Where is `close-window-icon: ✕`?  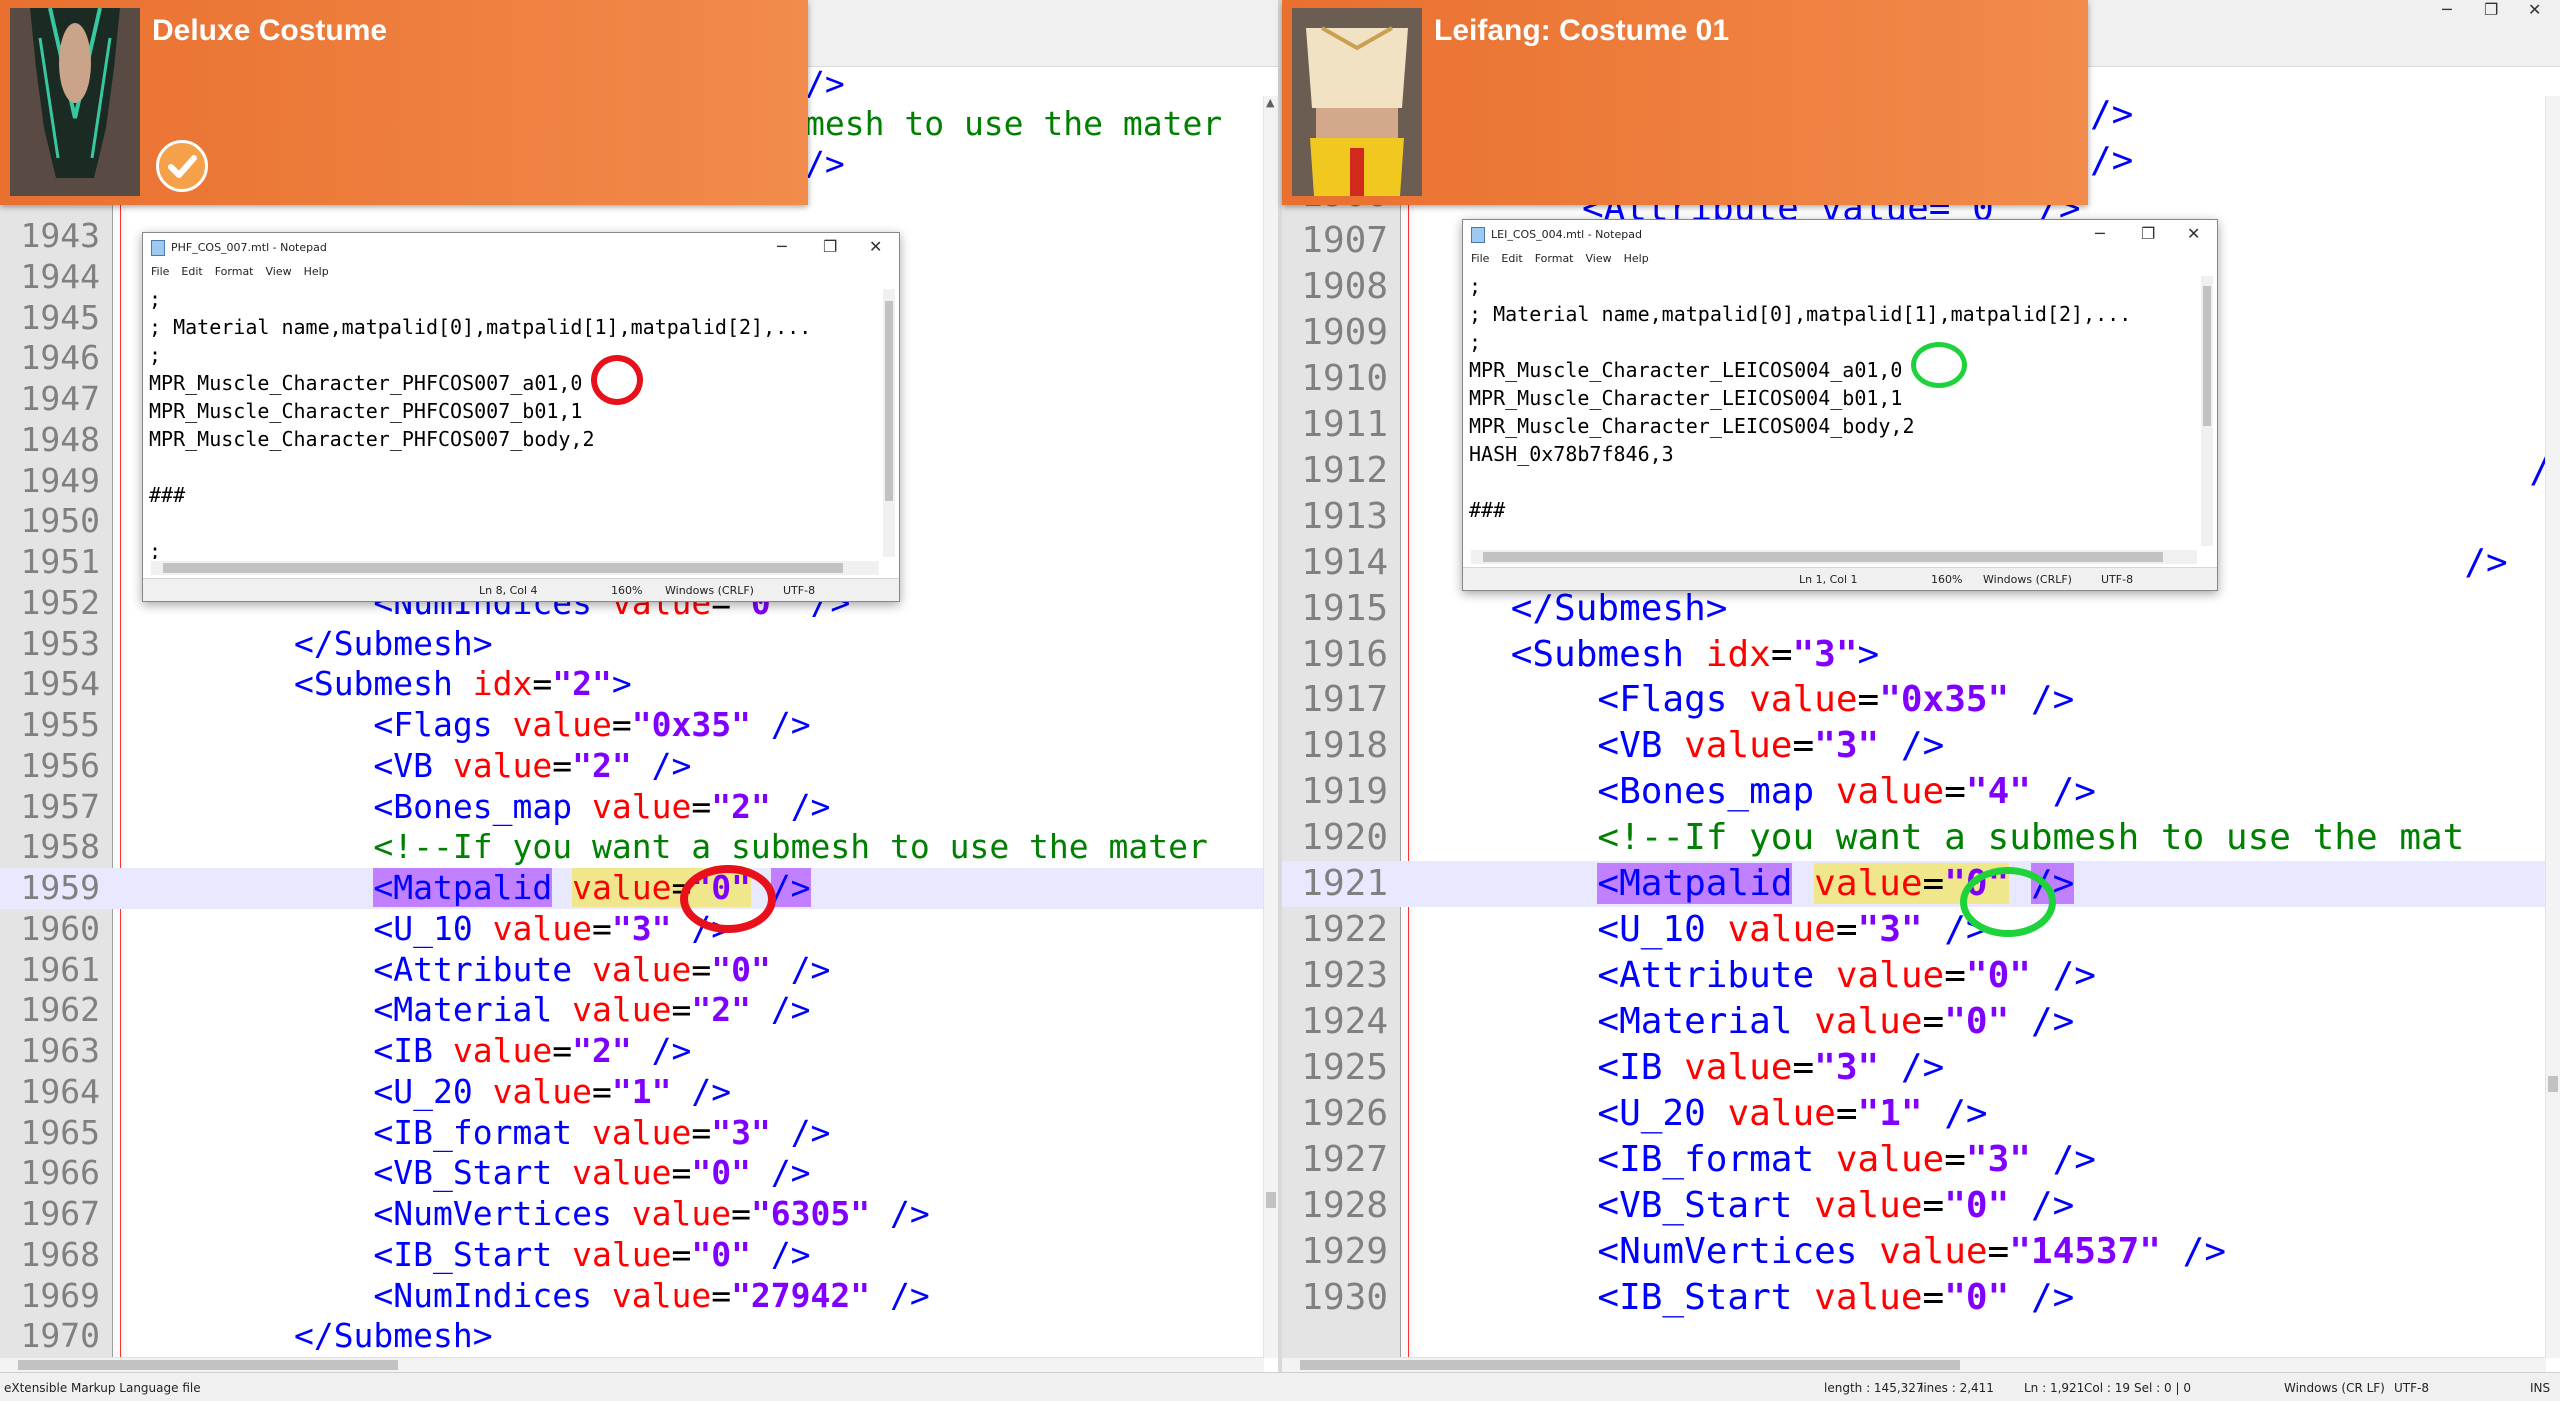
close-window-icon: ✕ is located at coordinates (2534, 9).